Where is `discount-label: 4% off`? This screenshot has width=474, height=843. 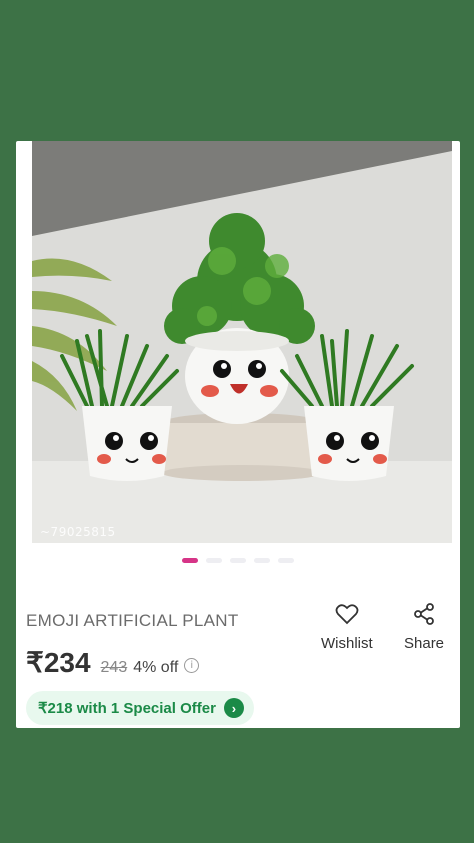 discount-label: 4% off is located at coordinates (156, 667).